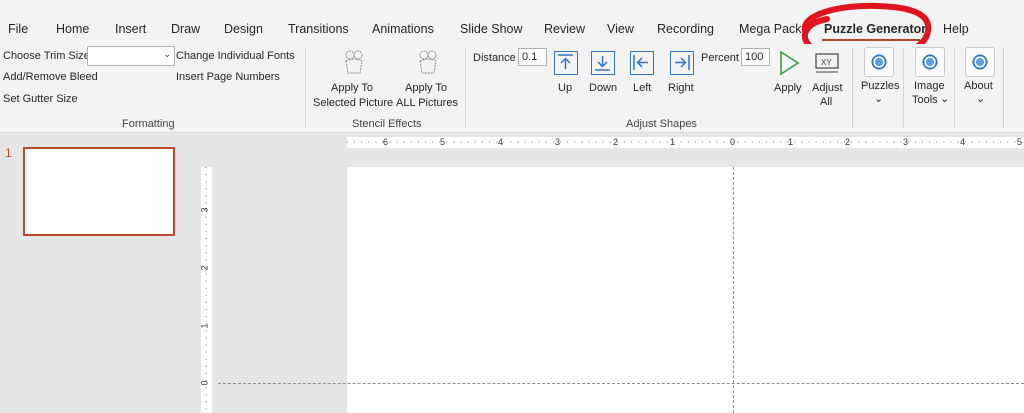  What do you see at coordinates (564, 29) in the screenshot?
I see `tab-review: Review` at bounding box center [564, 29].